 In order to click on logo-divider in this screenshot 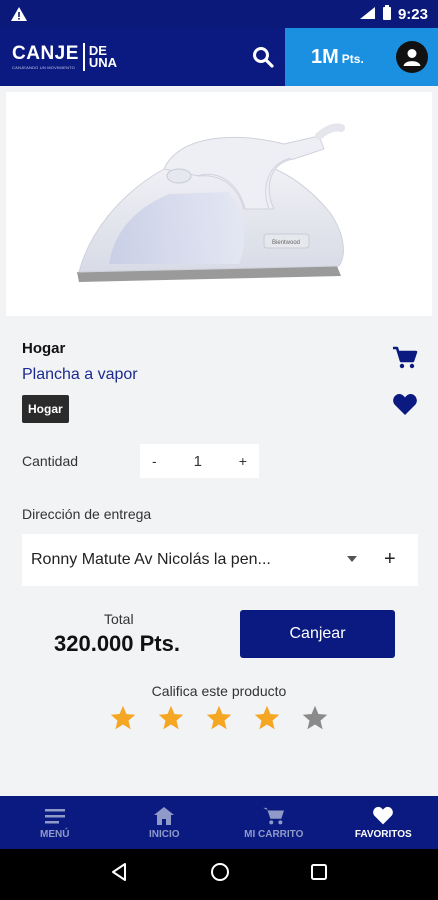, I will do `click(83, 57)`.